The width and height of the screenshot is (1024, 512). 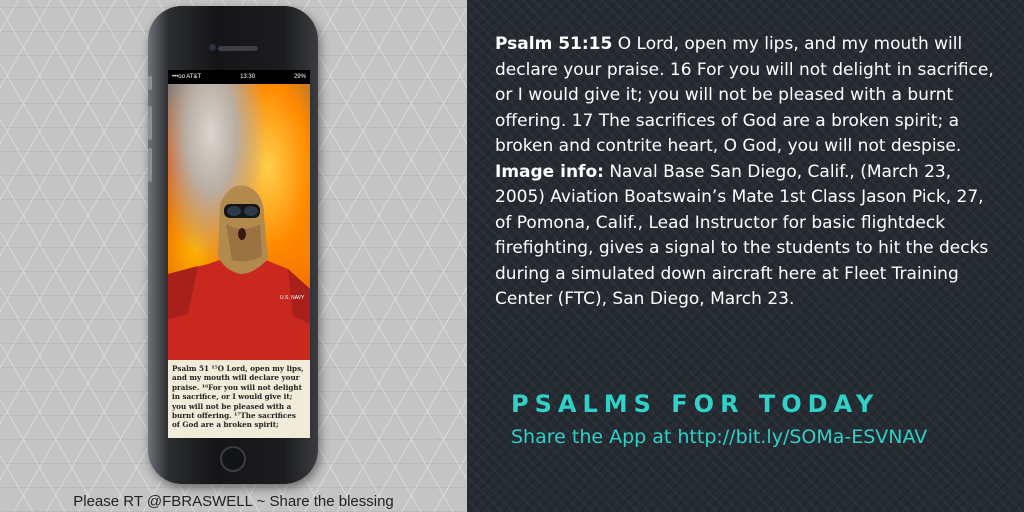 I want to click on verse-reference: Psalm 51:15, so click(x=554, y=44).